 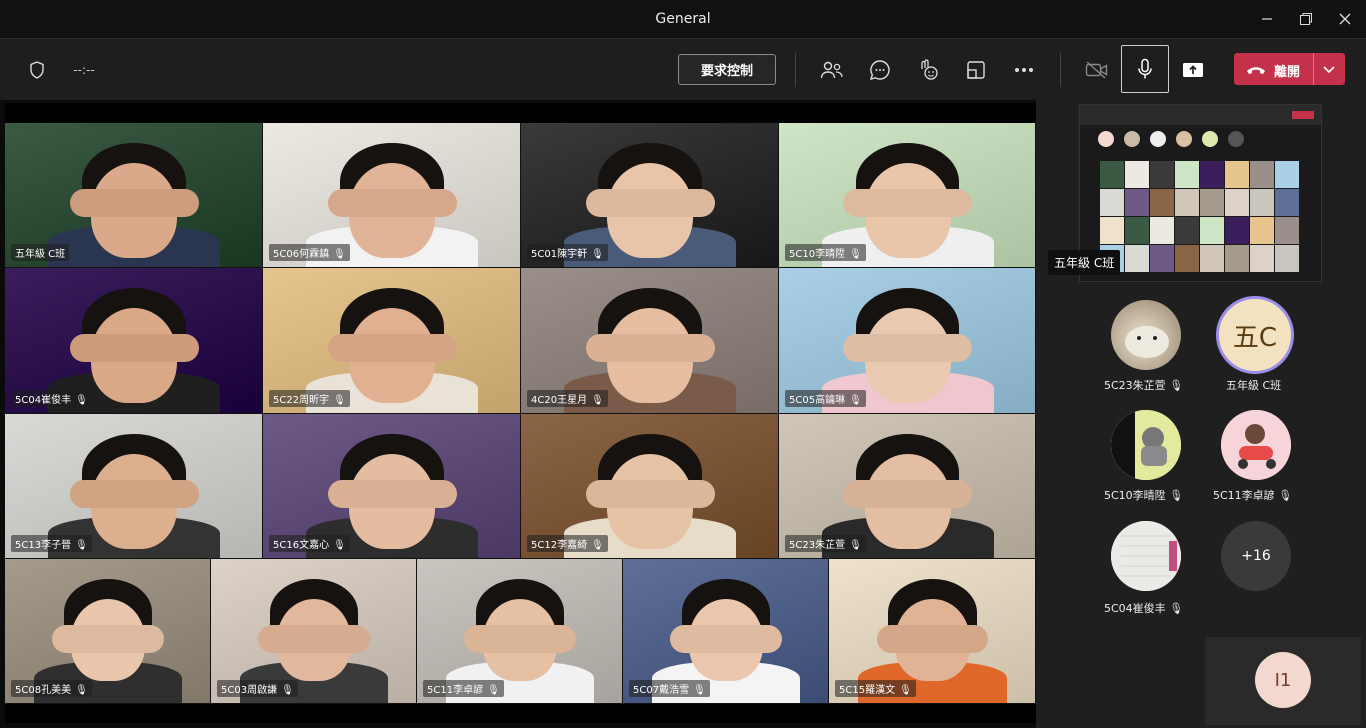 I want to click on reactions-button, so click(x=928, y=70).